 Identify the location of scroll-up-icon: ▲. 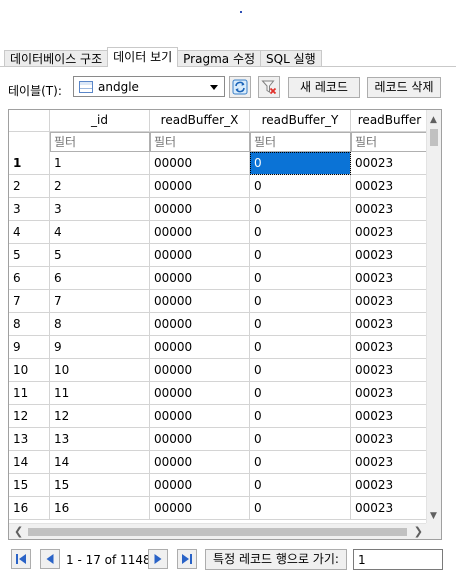
(433, 120).